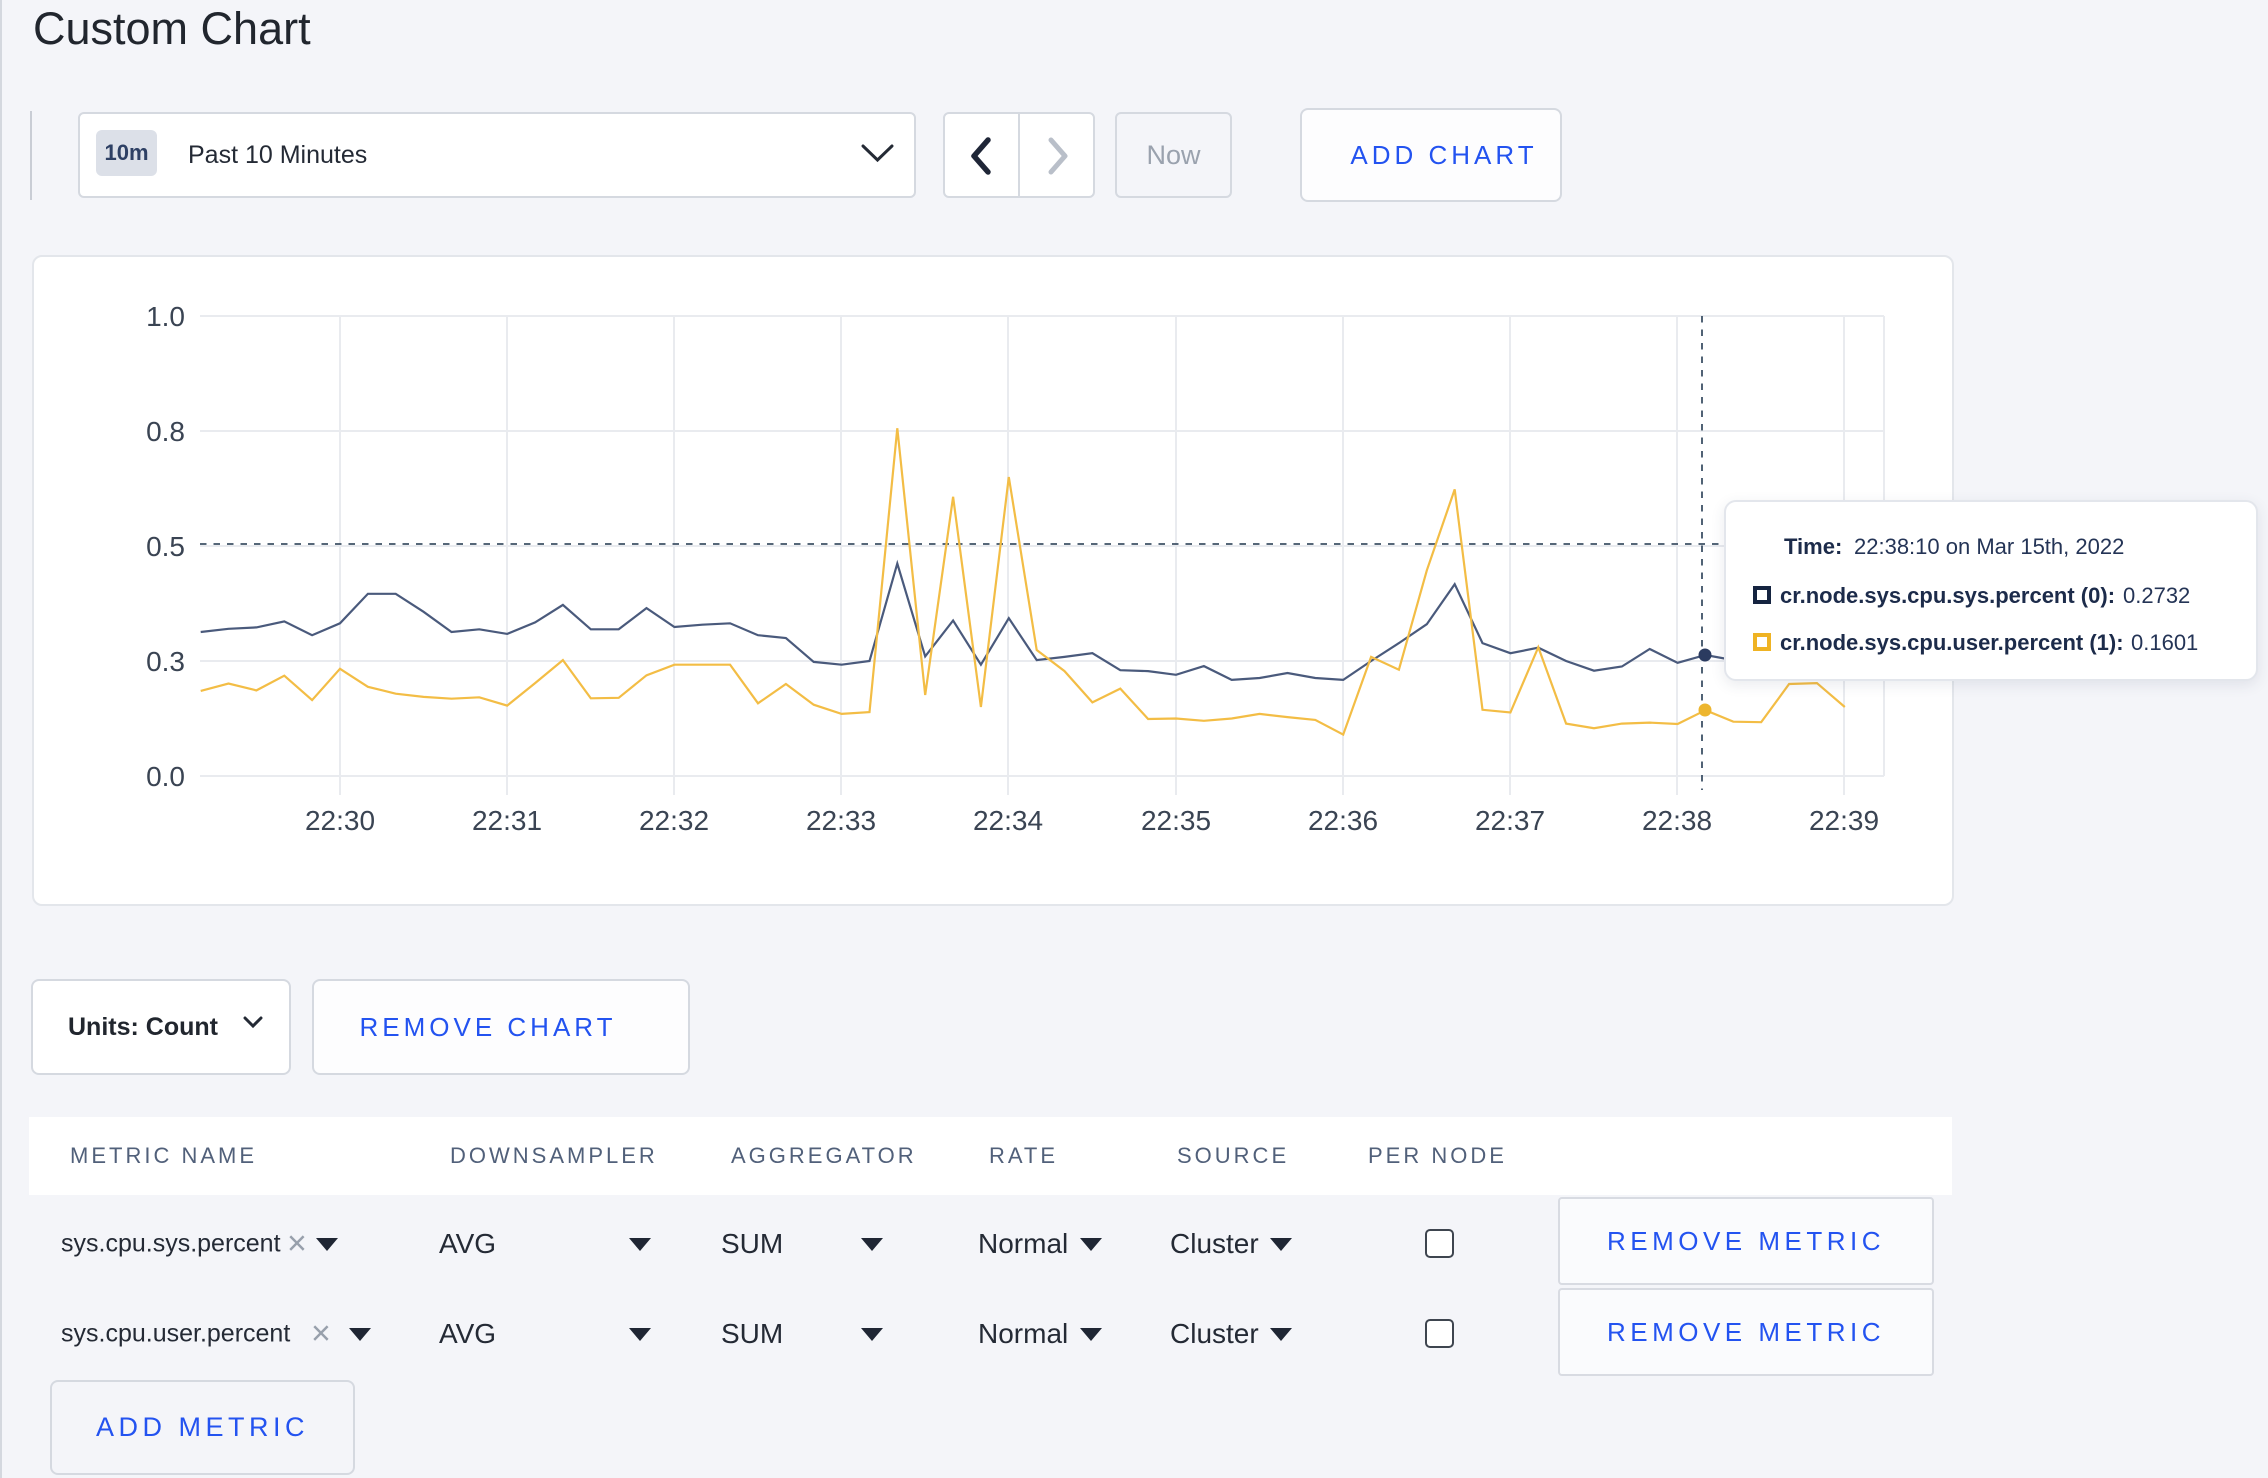 The image size is (2268, 1478). I want to click on svg-text: 22:33, so click(841, 820).